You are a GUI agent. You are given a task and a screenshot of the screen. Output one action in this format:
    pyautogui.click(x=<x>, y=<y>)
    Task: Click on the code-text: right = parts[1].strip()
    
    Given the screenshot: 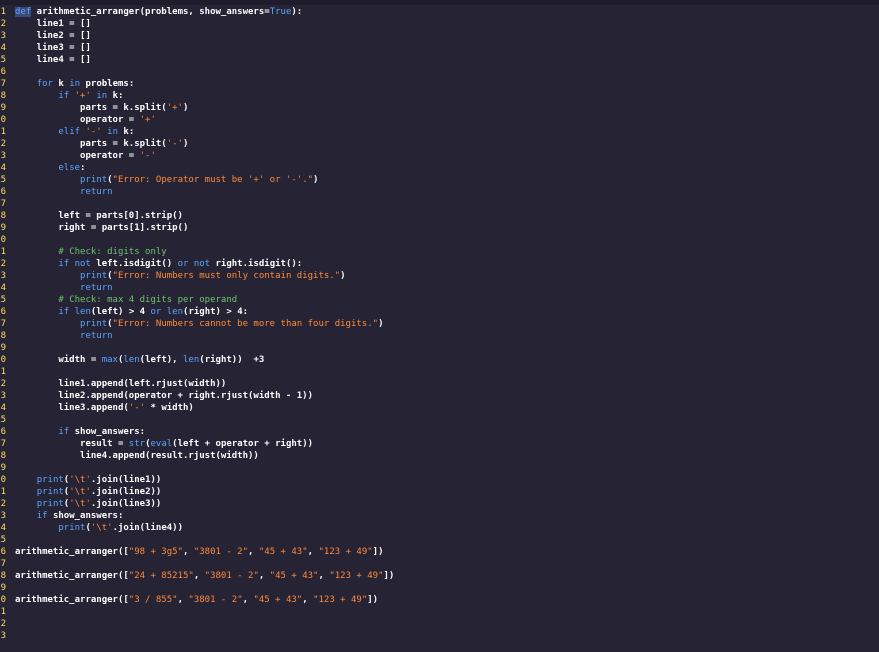 What is the action you would take?
    pyautogui.click(x=102, y=228)
    